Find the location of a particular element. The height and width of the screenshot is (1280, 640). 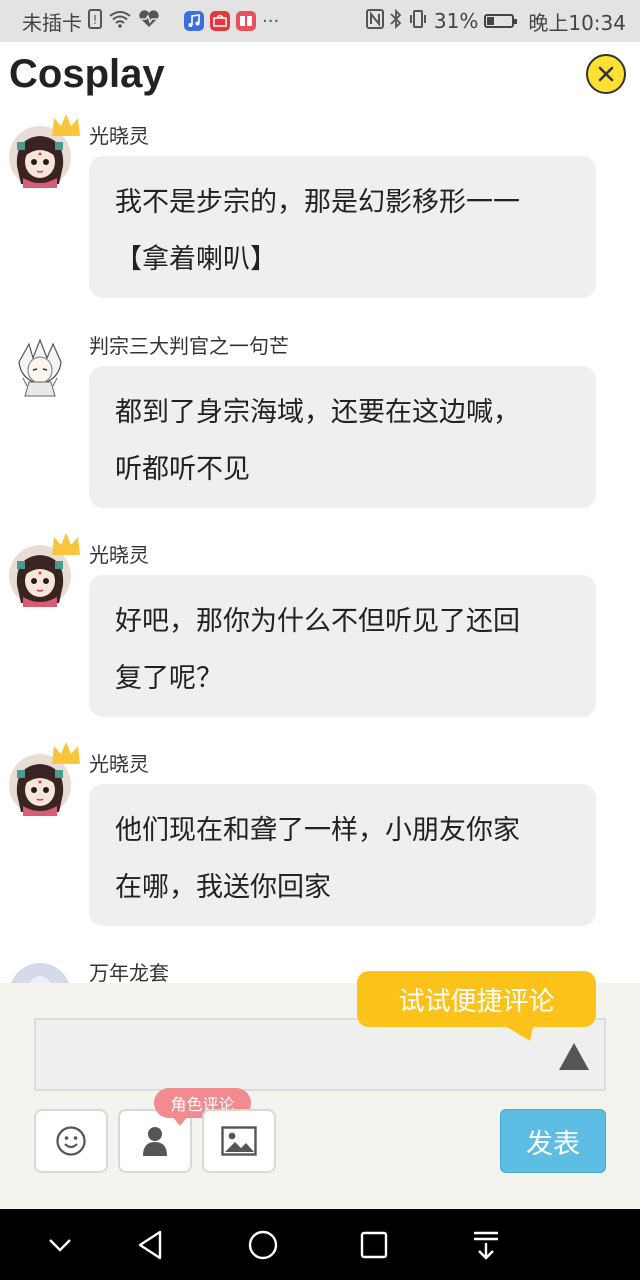

header: Cosplay is located at coordinates (320, 76).